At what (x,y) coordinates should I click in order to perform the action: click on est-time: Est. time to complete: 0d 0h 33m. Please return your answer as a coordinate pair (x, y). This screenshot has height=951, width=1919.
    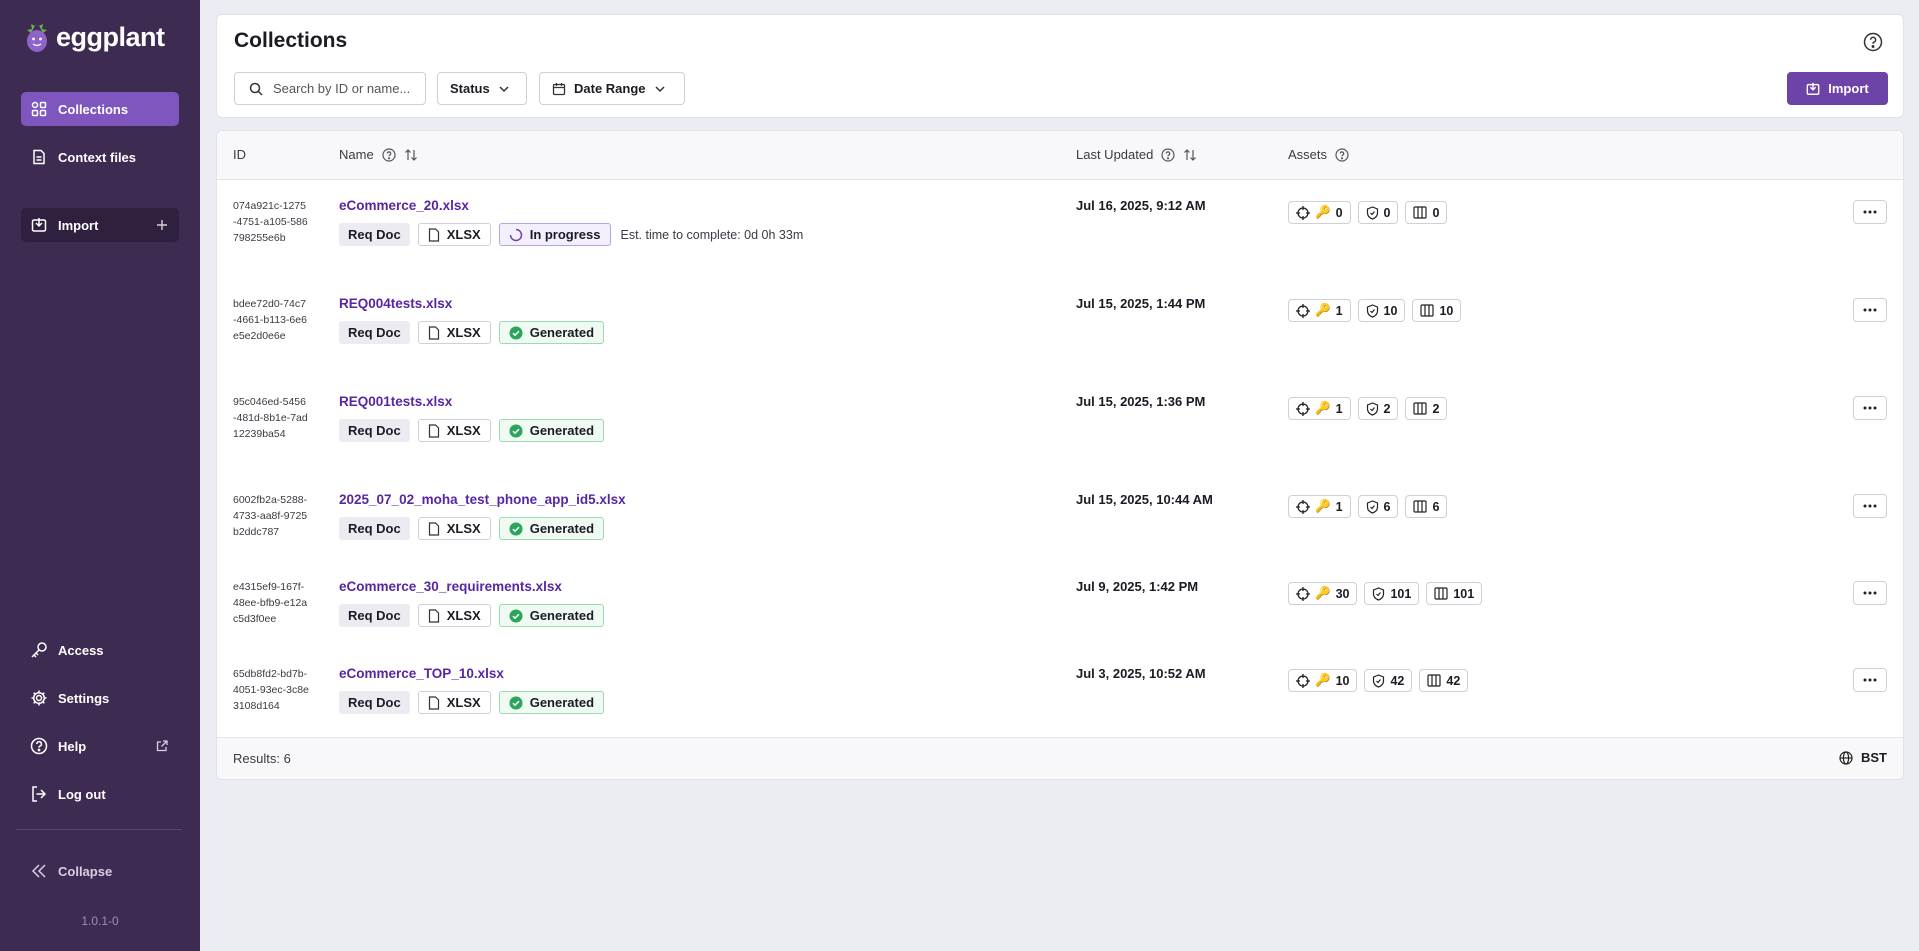
    Looking at the image, I should click on (712, 234).